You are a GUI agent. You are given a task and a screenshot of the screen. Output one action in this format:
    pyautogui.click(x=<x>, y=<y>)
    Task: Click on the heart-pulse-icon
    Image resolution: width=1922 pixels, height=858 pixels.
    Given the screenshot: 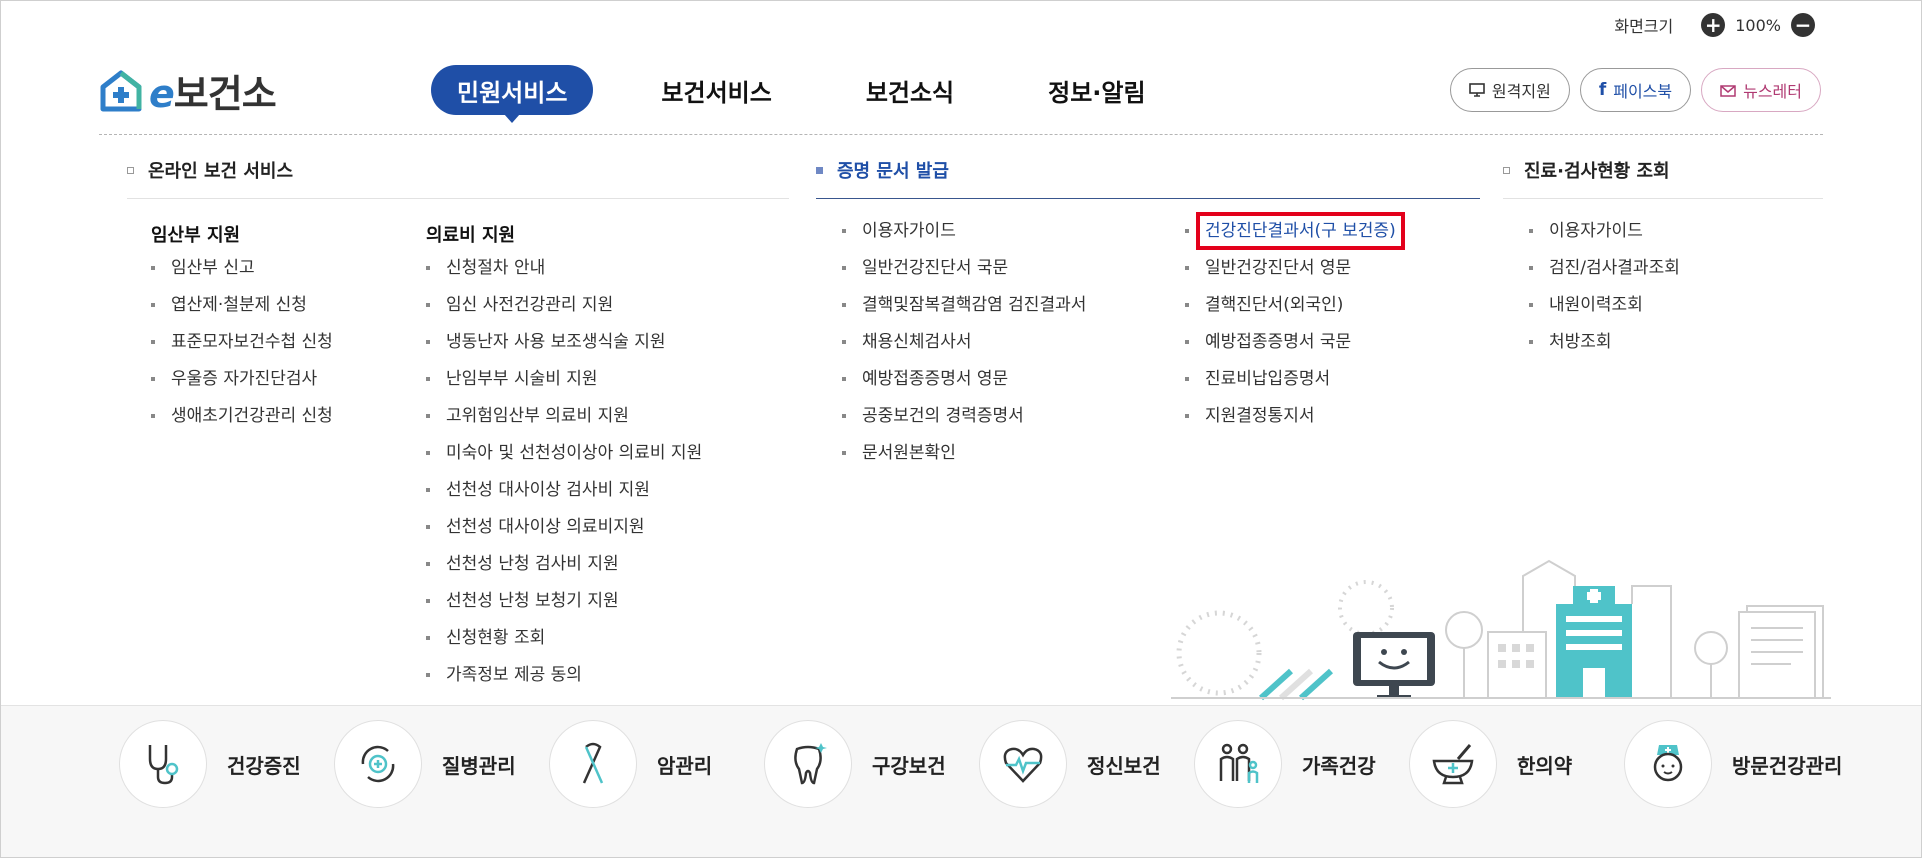 What is the action you would take?
    pyautogui.click(x=1023, y=765)
    